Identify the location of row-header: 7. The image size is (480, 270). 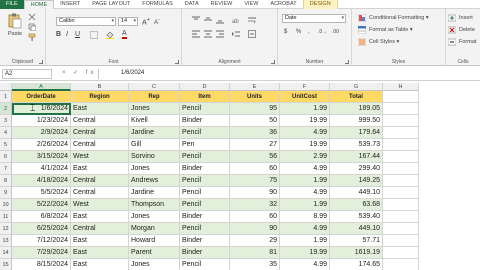
(6, 169).